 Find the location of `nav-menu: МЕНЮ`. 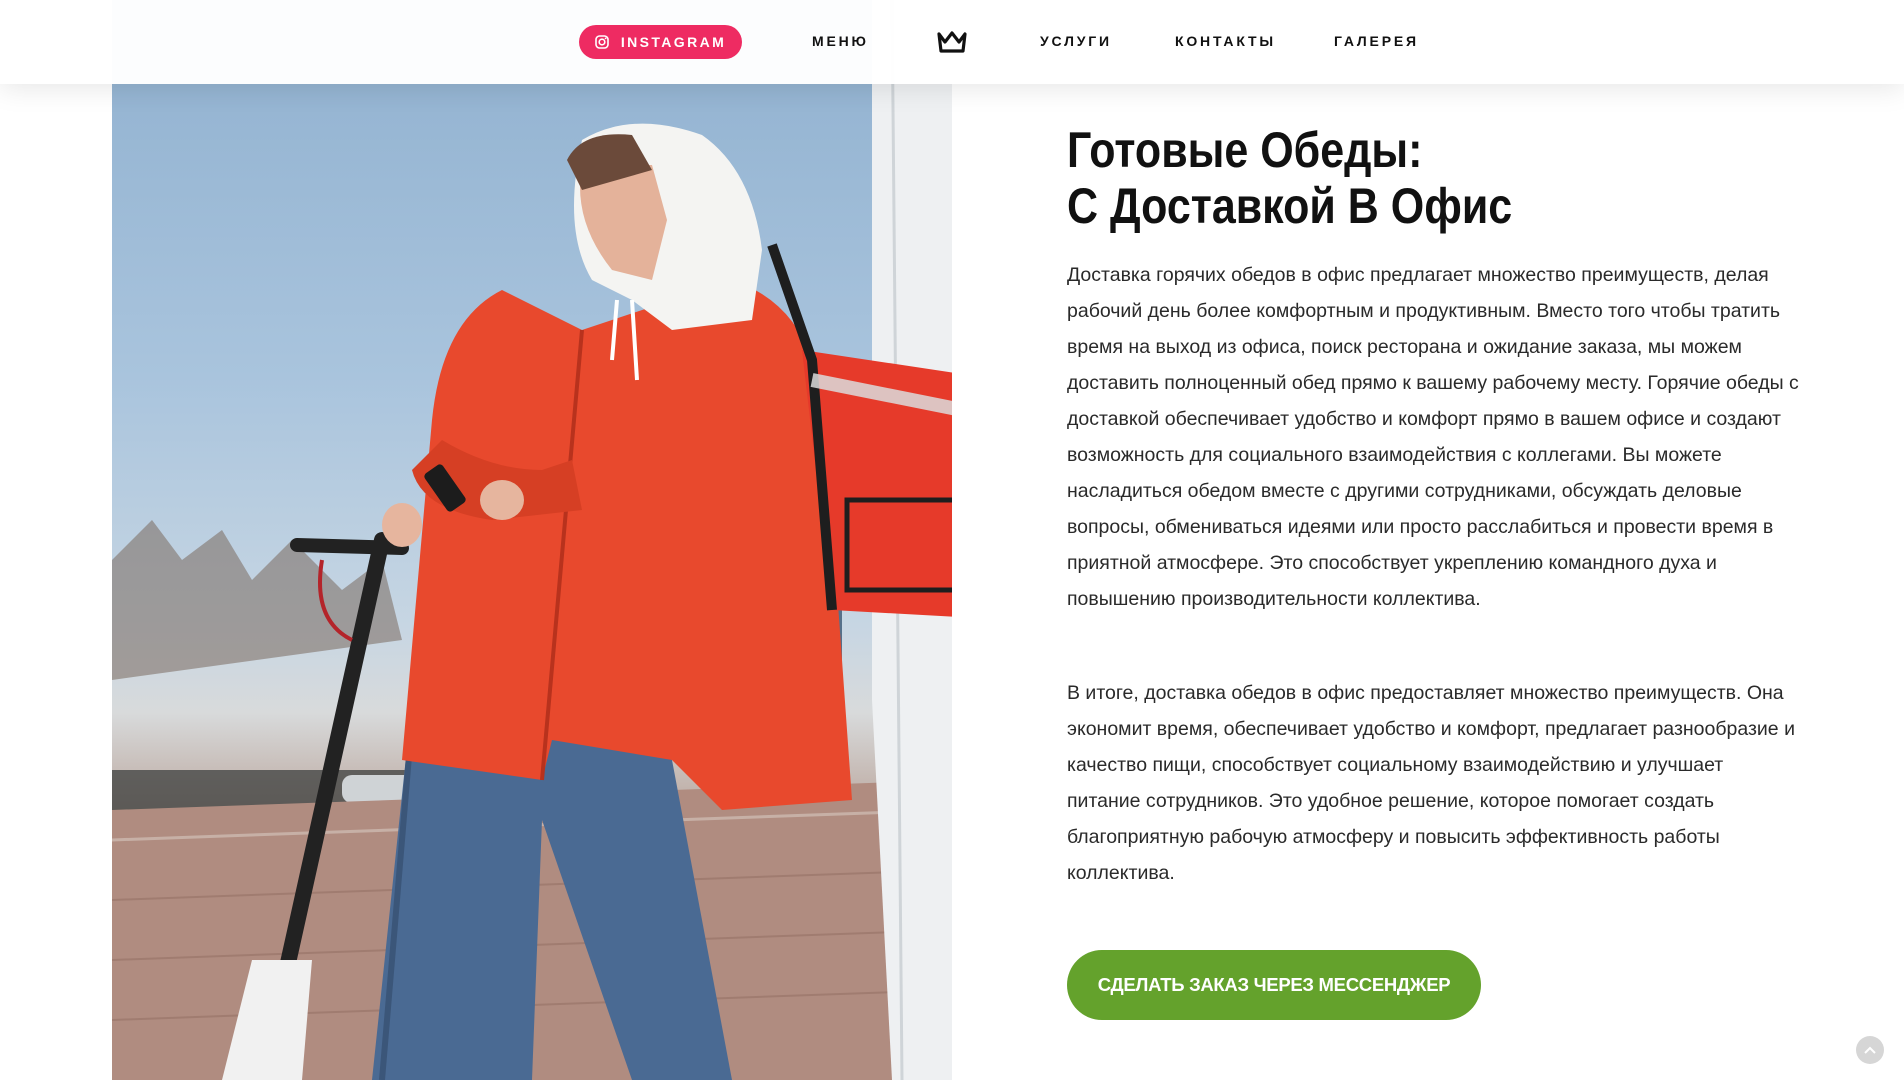

nav-menu: МЕНЮ is located at coordinates (840, 41).